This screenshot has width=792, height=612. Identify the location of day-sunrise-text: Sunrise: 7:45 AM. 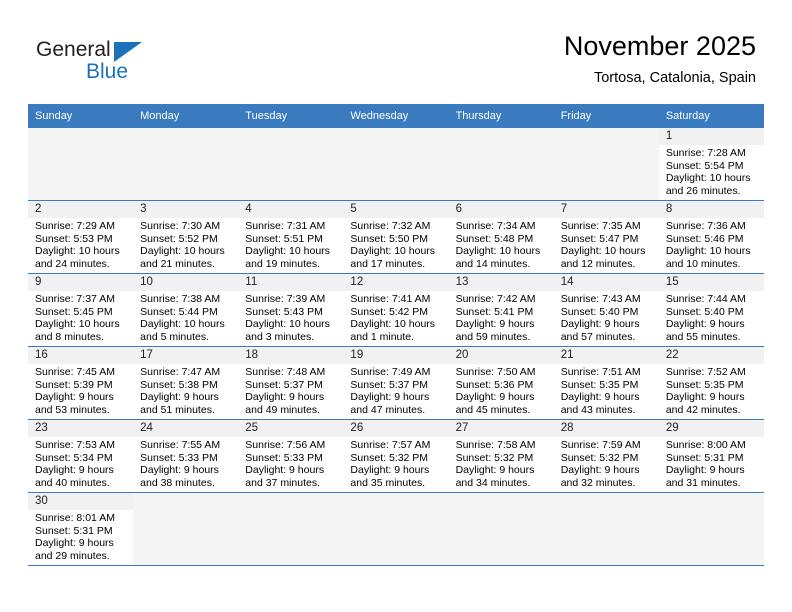
(75, 372).